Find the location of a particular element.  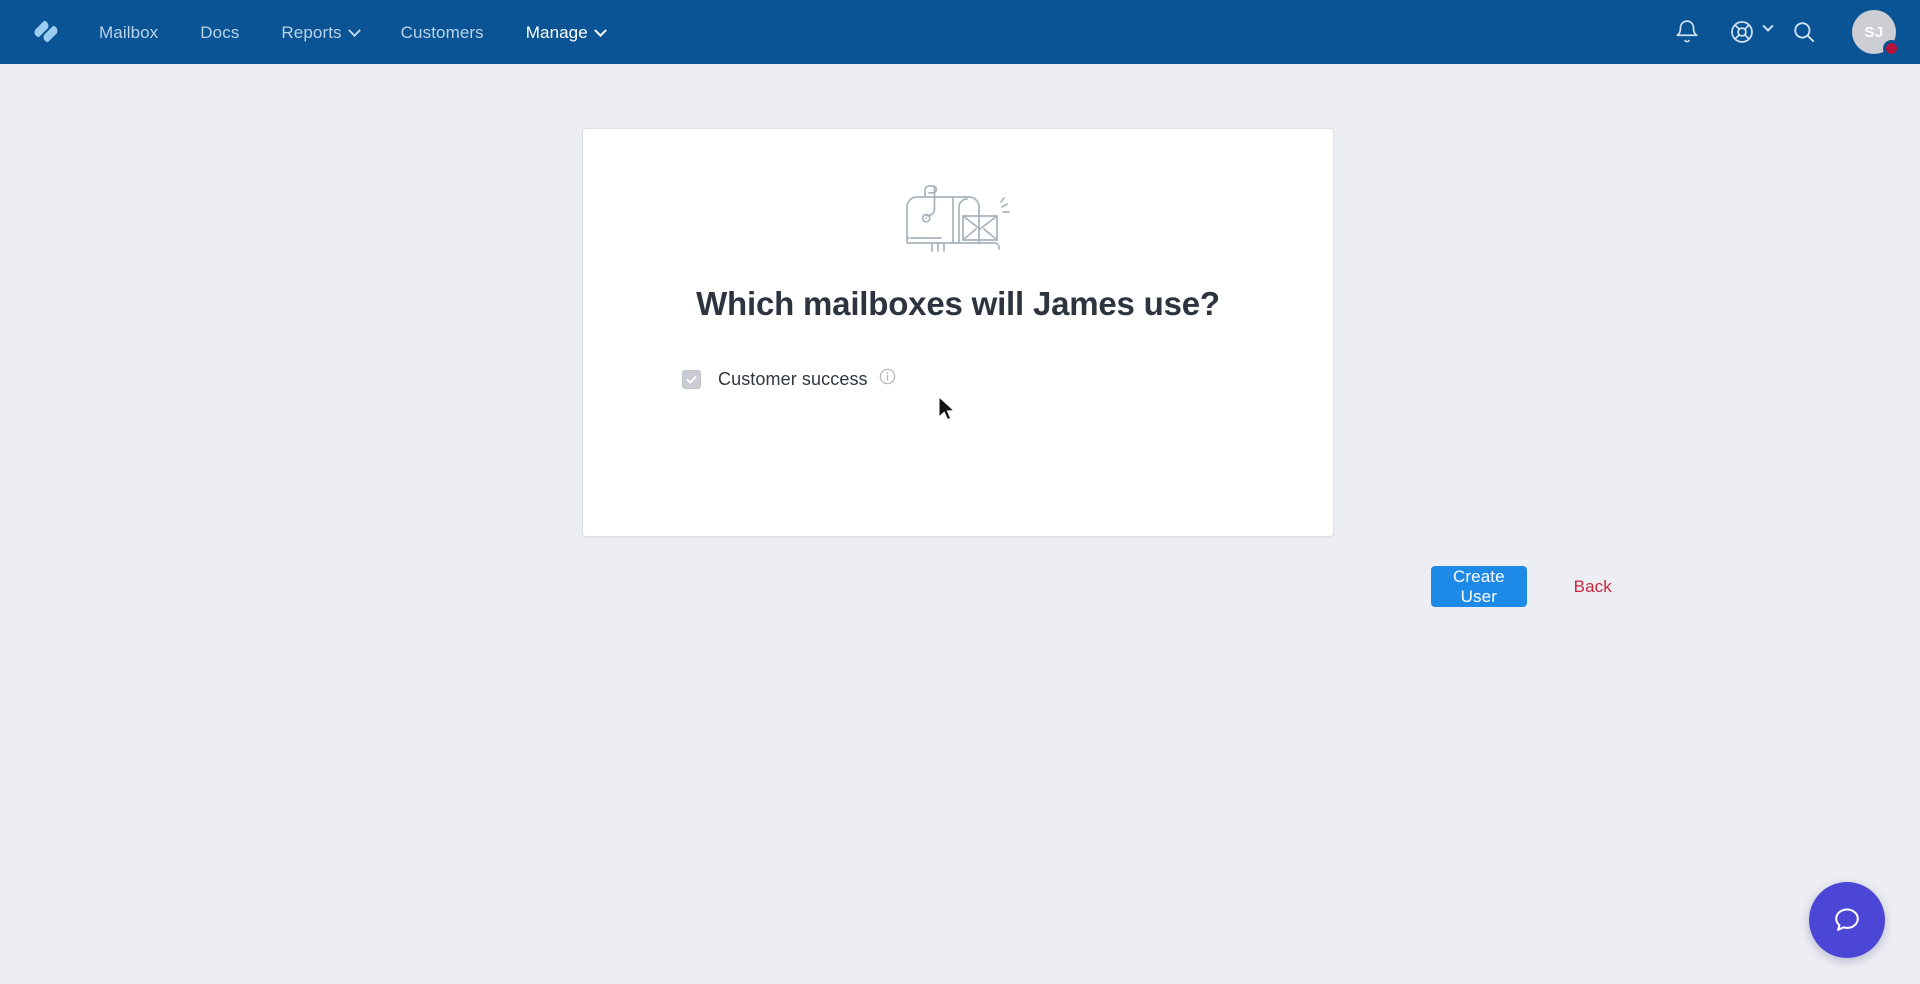

search-button is located at coordinates (1804, 32).